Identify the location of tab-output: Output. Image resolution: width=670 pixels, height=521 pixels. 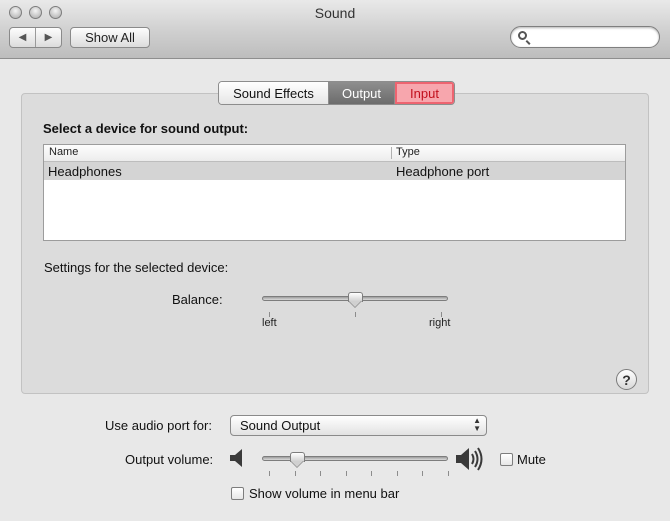
(361, 93).